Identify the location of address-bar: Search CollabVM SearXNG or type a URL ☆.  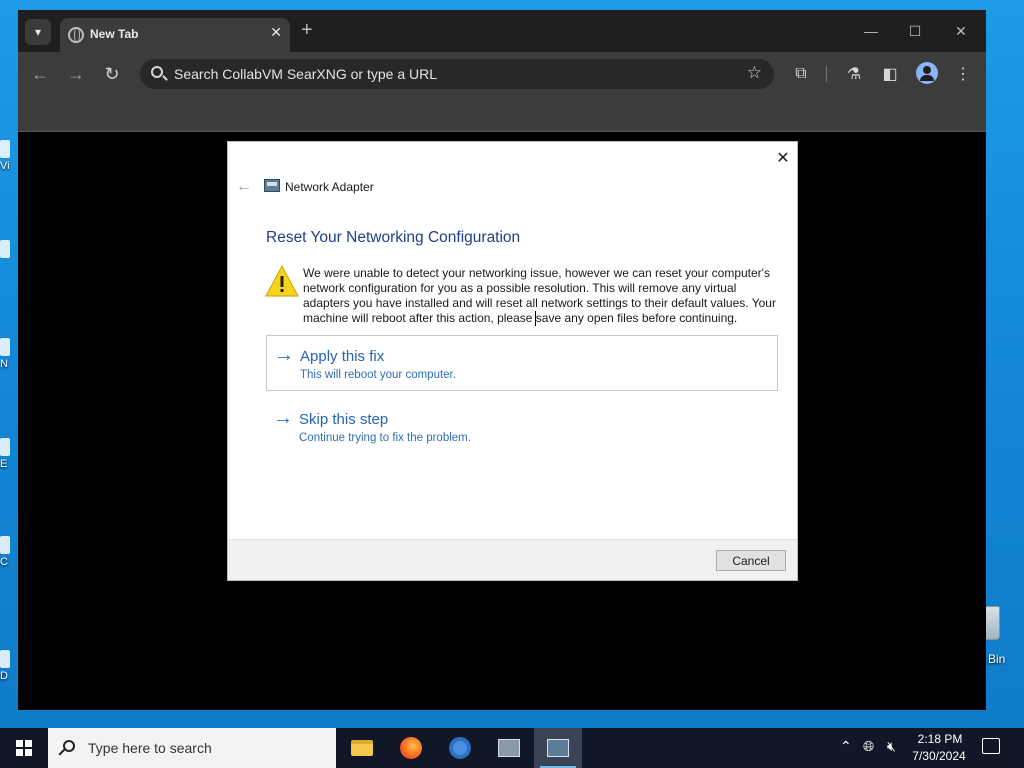
(457, 74).